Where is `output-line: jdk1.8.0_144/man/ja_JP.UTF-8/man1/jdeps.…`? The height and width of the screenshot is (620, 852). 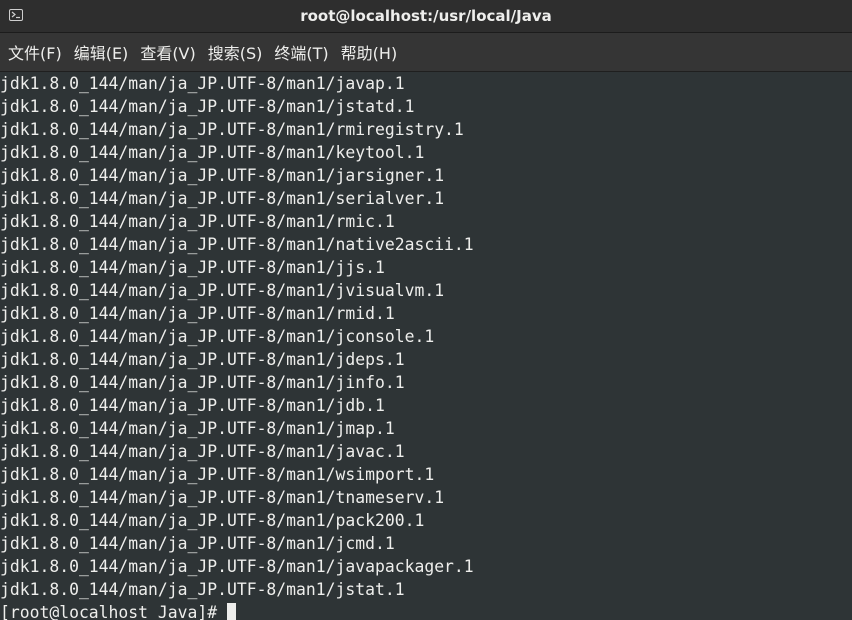 output-line: jdk1.8.0_144/man/ja_JP.UTF-8/man1/jdeps.… is located at coordinates (202, 359).